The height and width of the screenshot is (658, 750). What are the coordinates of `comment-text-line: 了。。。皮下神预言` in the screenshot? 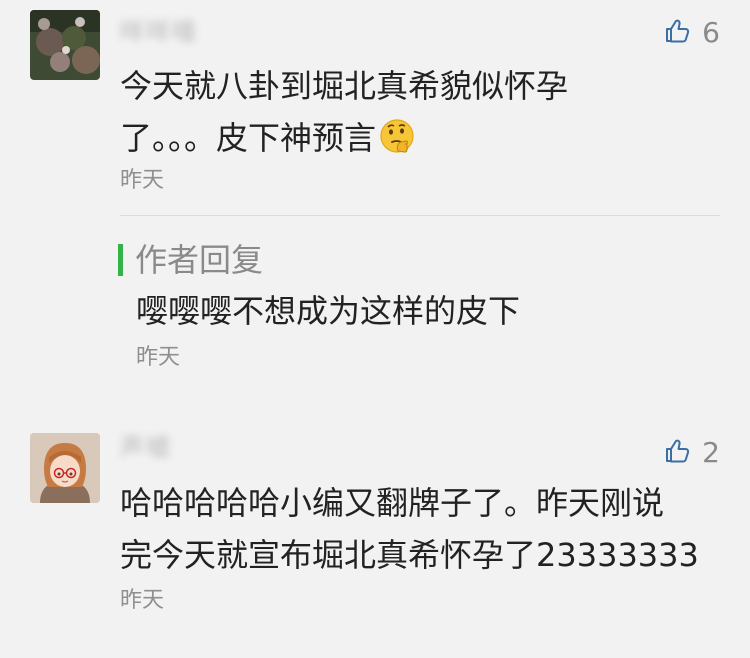 It's located at (415, 138).